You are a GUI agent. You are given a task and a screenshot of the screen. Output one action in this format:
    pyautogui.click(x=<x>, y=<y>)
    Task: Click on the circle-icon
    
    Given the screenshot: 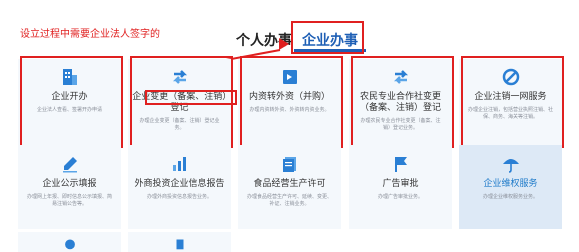 What is the action you would take?
    pyautogui.click(x=69, y=244)
    